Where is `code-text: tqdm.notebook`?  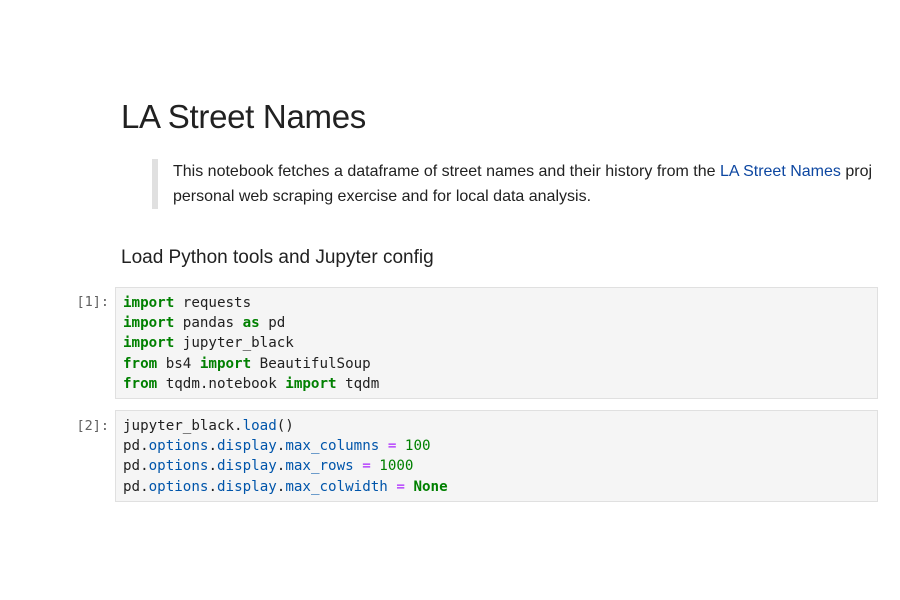
code-text: tqdm.notebook is located at coordinates (221, 383).